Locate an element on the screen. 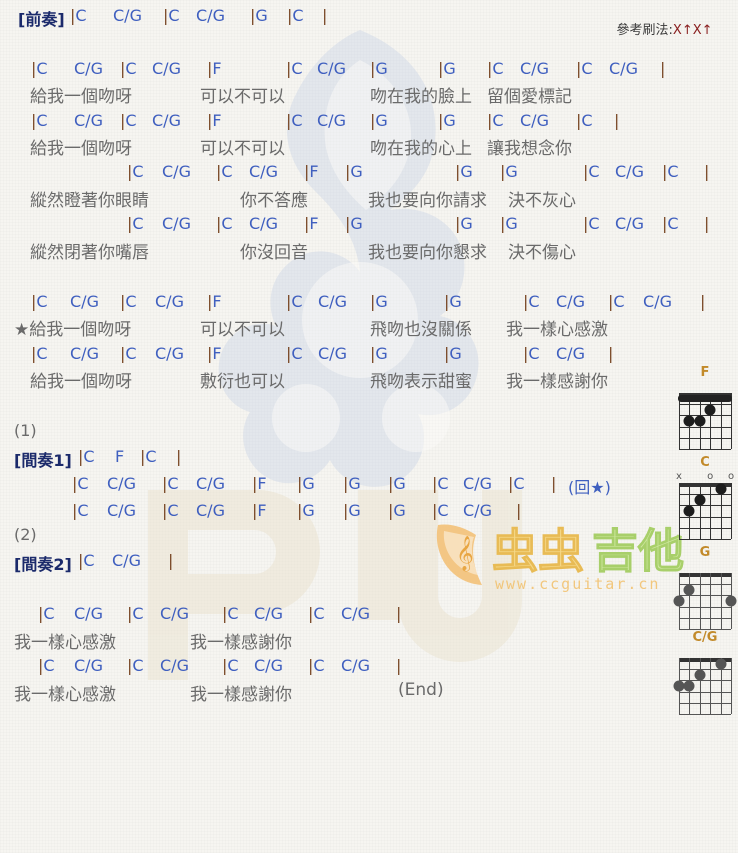 Image resolution: width=738 pixels, height=853 pixels. lyric-text: (End) is located at coordinates (421, 690).